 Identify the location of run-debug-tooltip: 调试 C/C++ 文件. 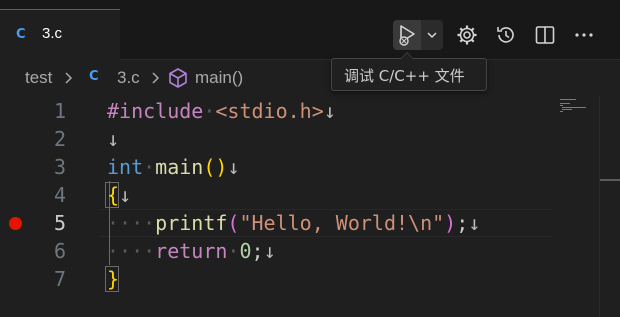
(409, 74).